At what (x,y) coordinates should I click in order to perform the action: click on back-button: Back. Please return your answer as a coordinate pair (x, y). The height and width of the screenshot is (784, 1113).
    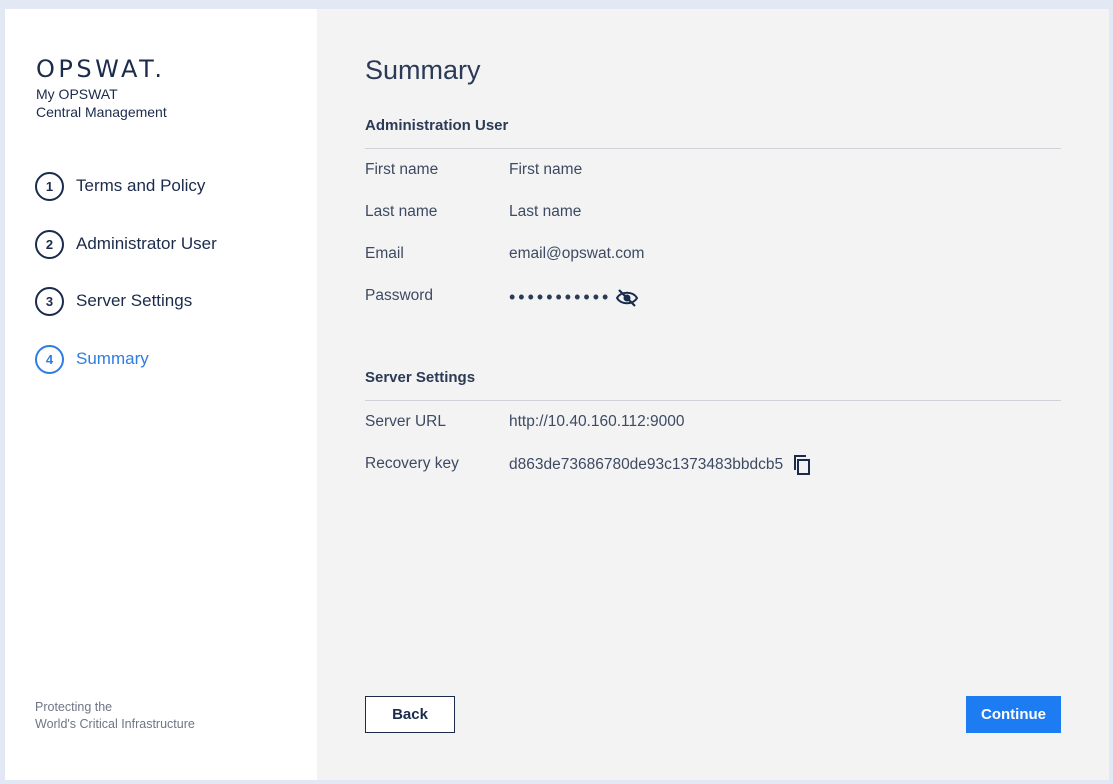
    Looking at the image, I should click on (410, 714).